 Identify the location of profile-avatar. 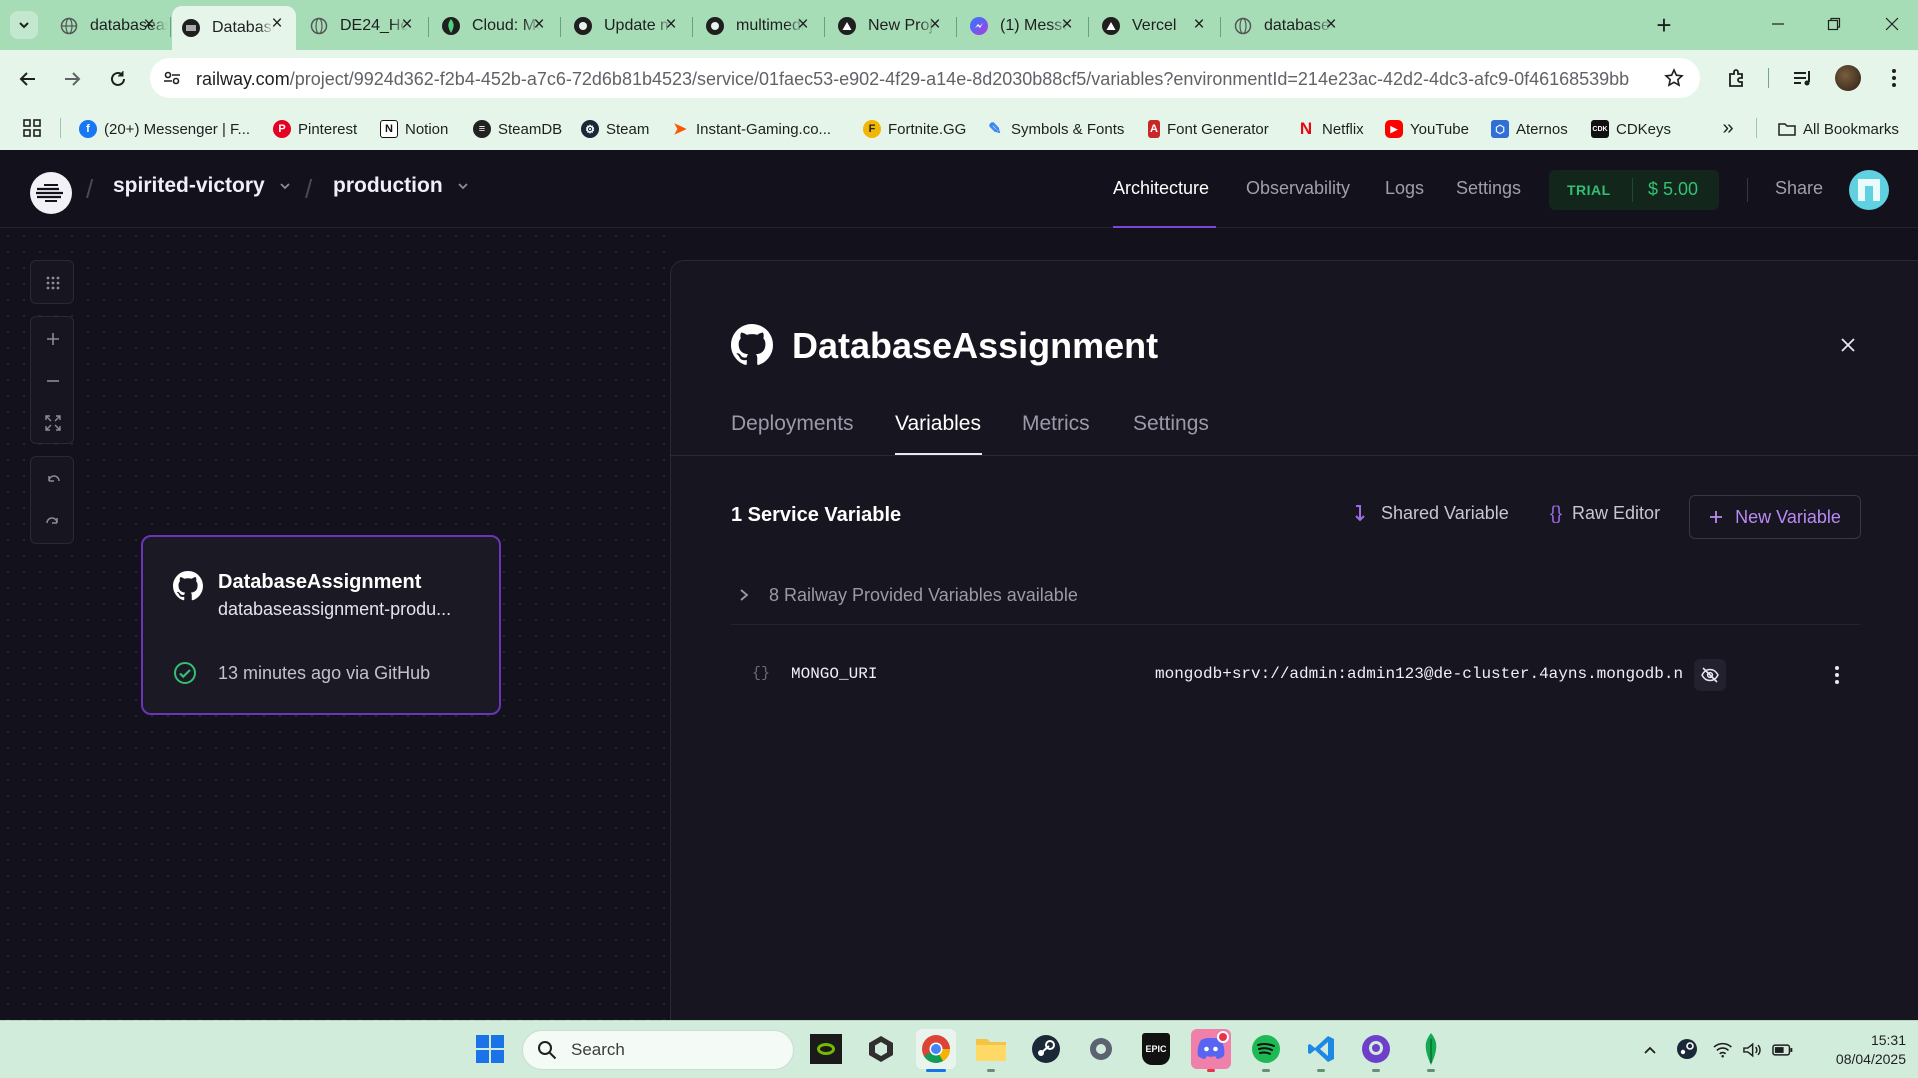
(1848, 78).